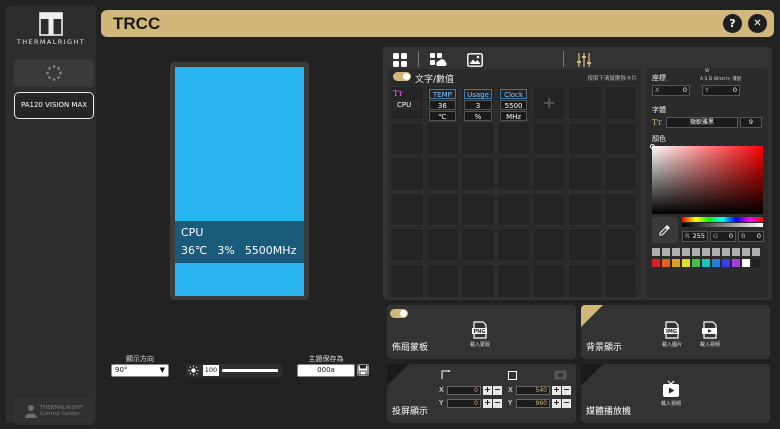 The width and height of the screenshot is (780, 429). I want to click on cast-y1-minus: −, so click(497, 403).